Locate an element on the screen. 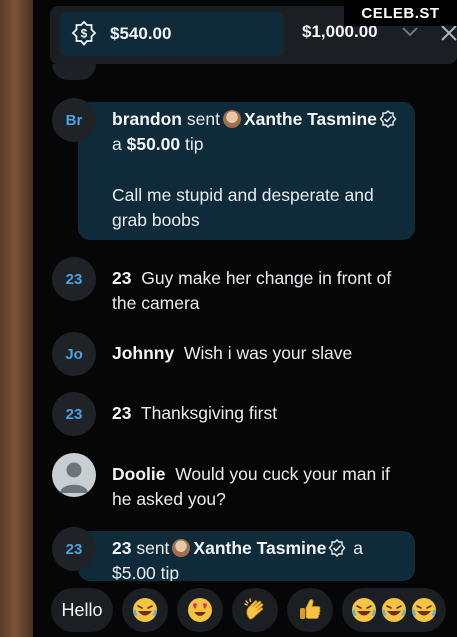 This screenshot has height=637, width=457. avatar: Br is located at coordinates (74, 120).